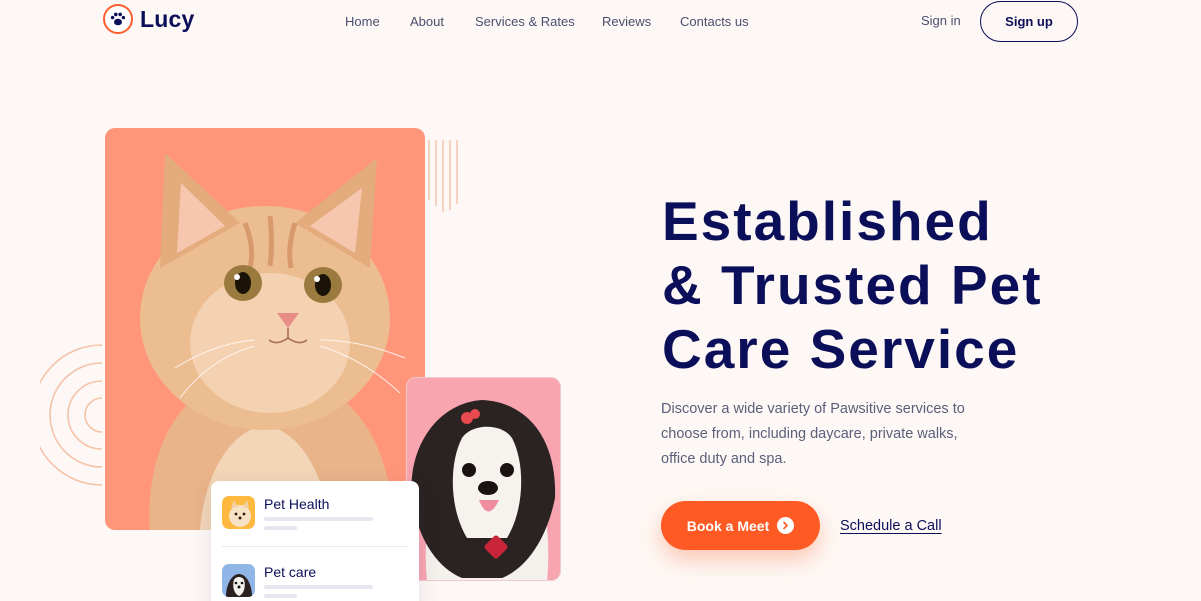 Image resolution: width=1201 pixels, height=601 pixels. What do you see at coordinates (238, 512) in the screenshot?
I see `pomeranian-thumbnail` at bounding box center [238, 512].